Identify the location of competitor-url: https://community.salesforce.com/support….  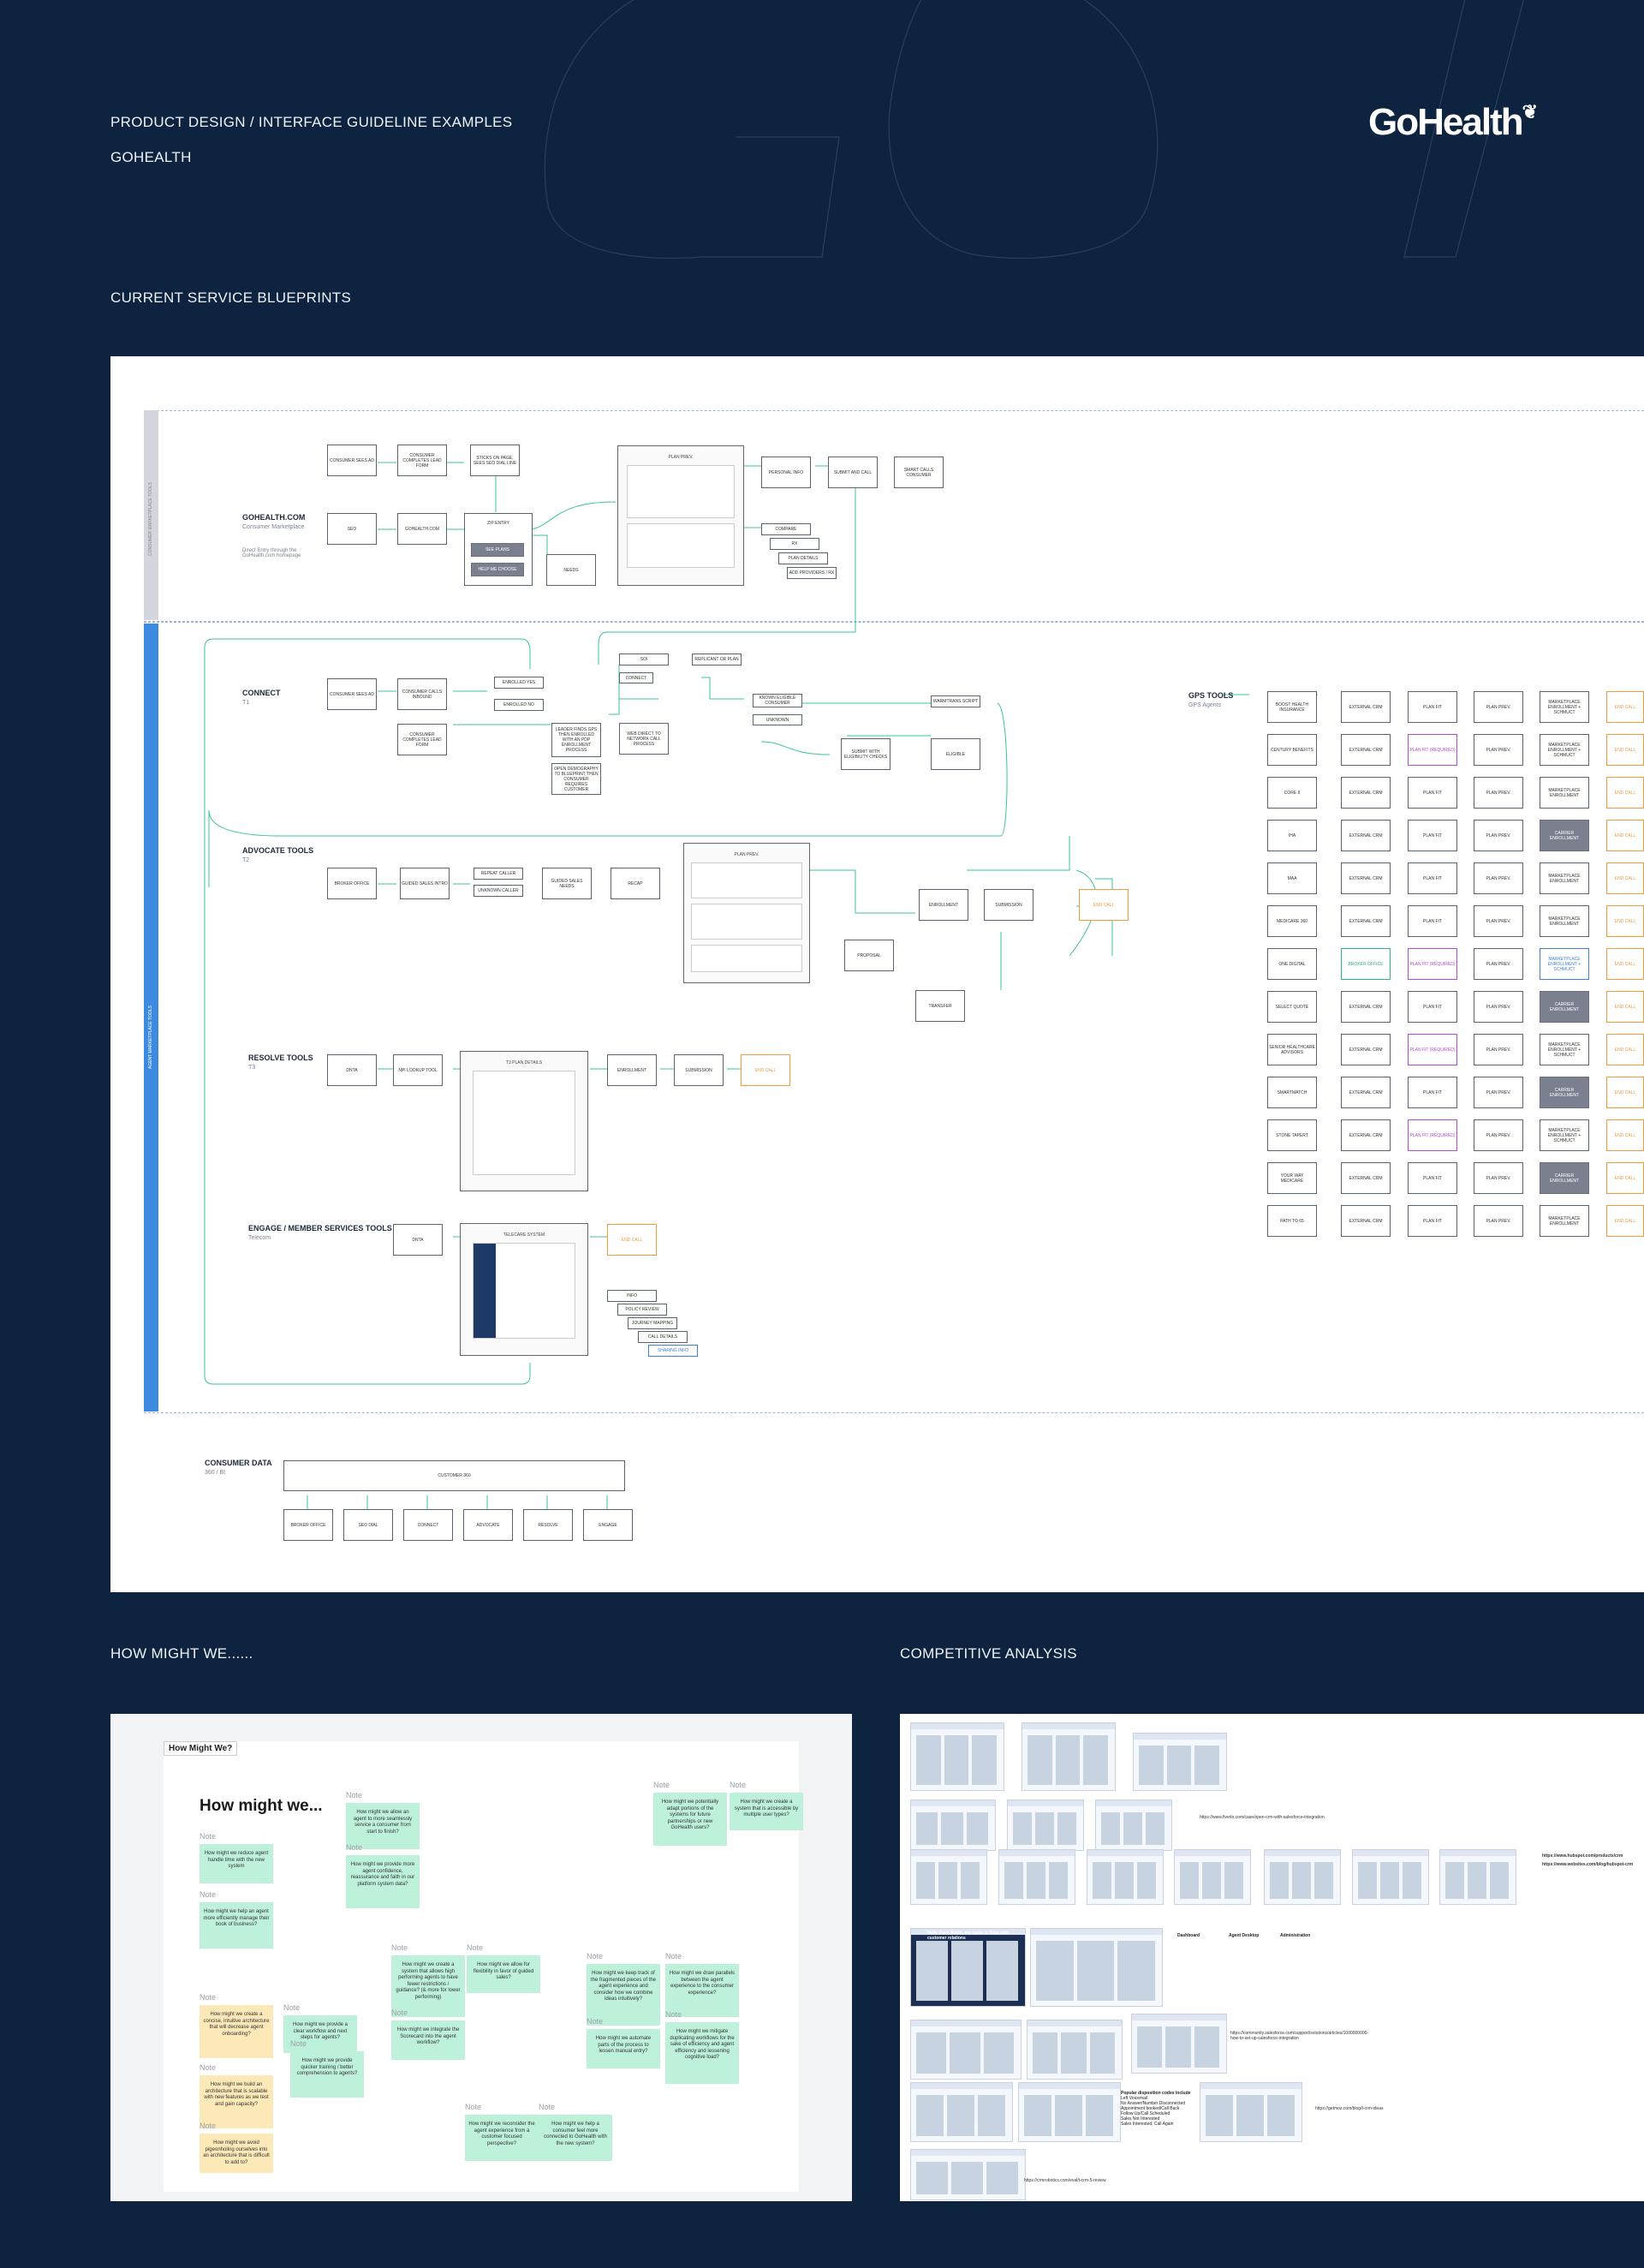
(1299, 2036).